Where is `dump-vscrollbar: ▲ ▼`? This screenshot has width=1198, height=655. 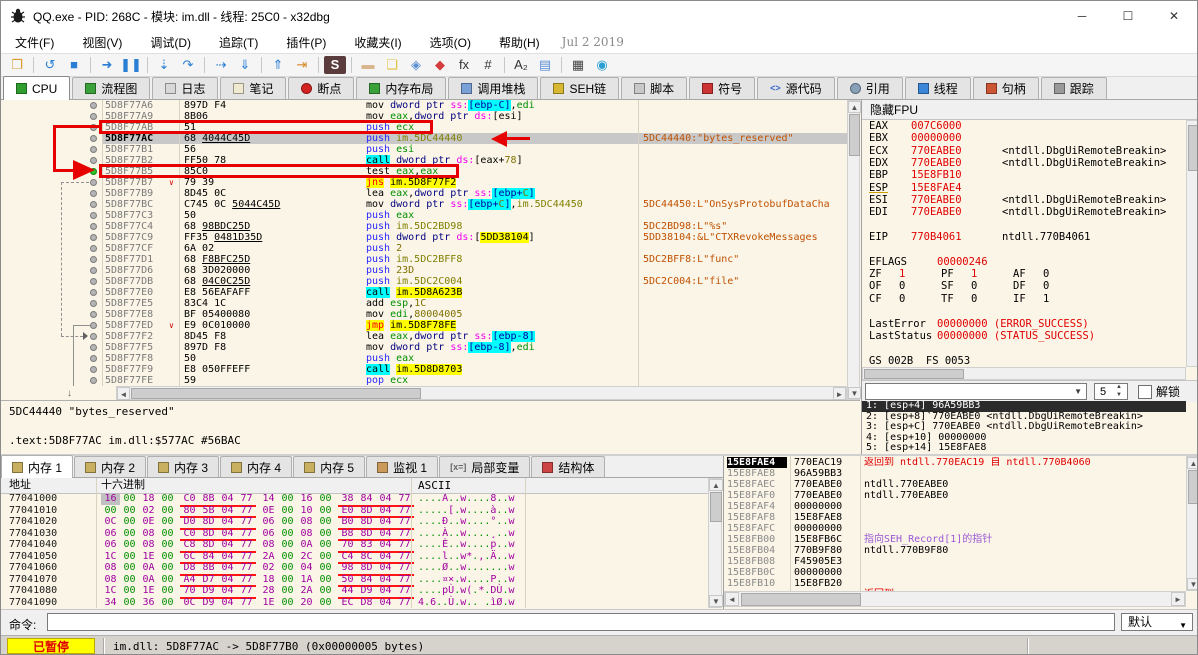 dump-vscrollbar: ▲ ▼ is located at coordinates (715, 543).